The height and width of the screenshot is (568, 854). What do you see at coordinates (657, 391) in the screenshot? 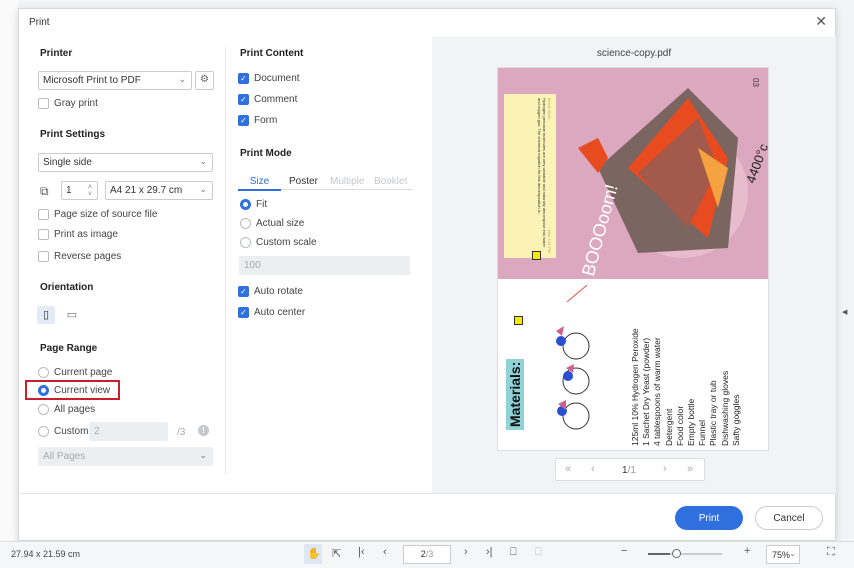
I see `material-item: 4 tablespoons of warm water` at bounding box center [657, 391].